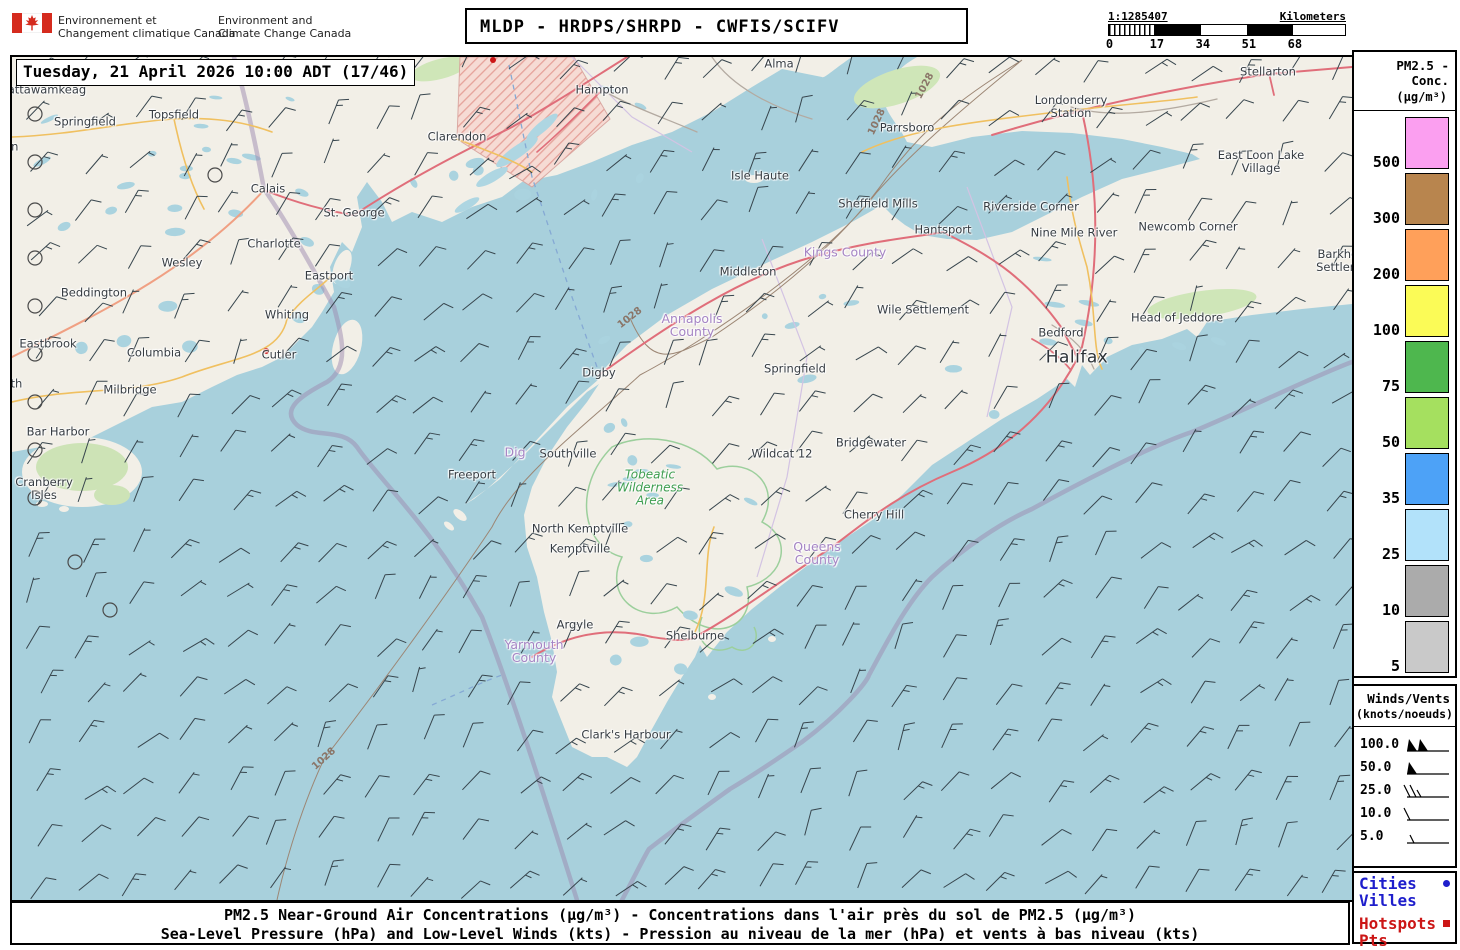 This screenshot has height=950, width=1460. Describe the element at coordinates (1388, 883) in the screenshot. I see `cities-label-en: Cities` at that location.